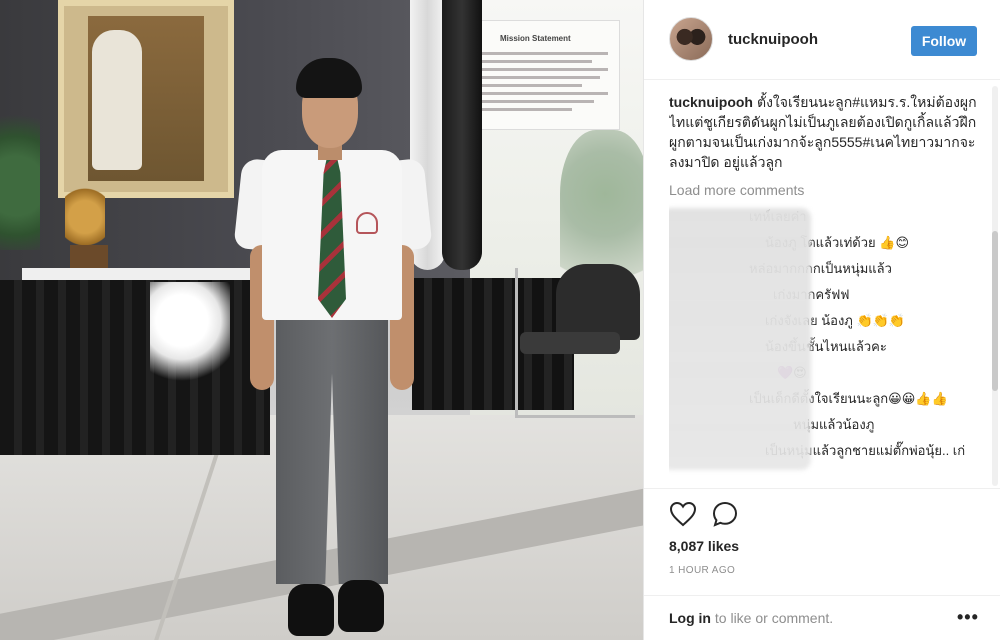 The height and width of the screenshot is (640, 1000). I want to click on photo-plant, so click(20, 170).